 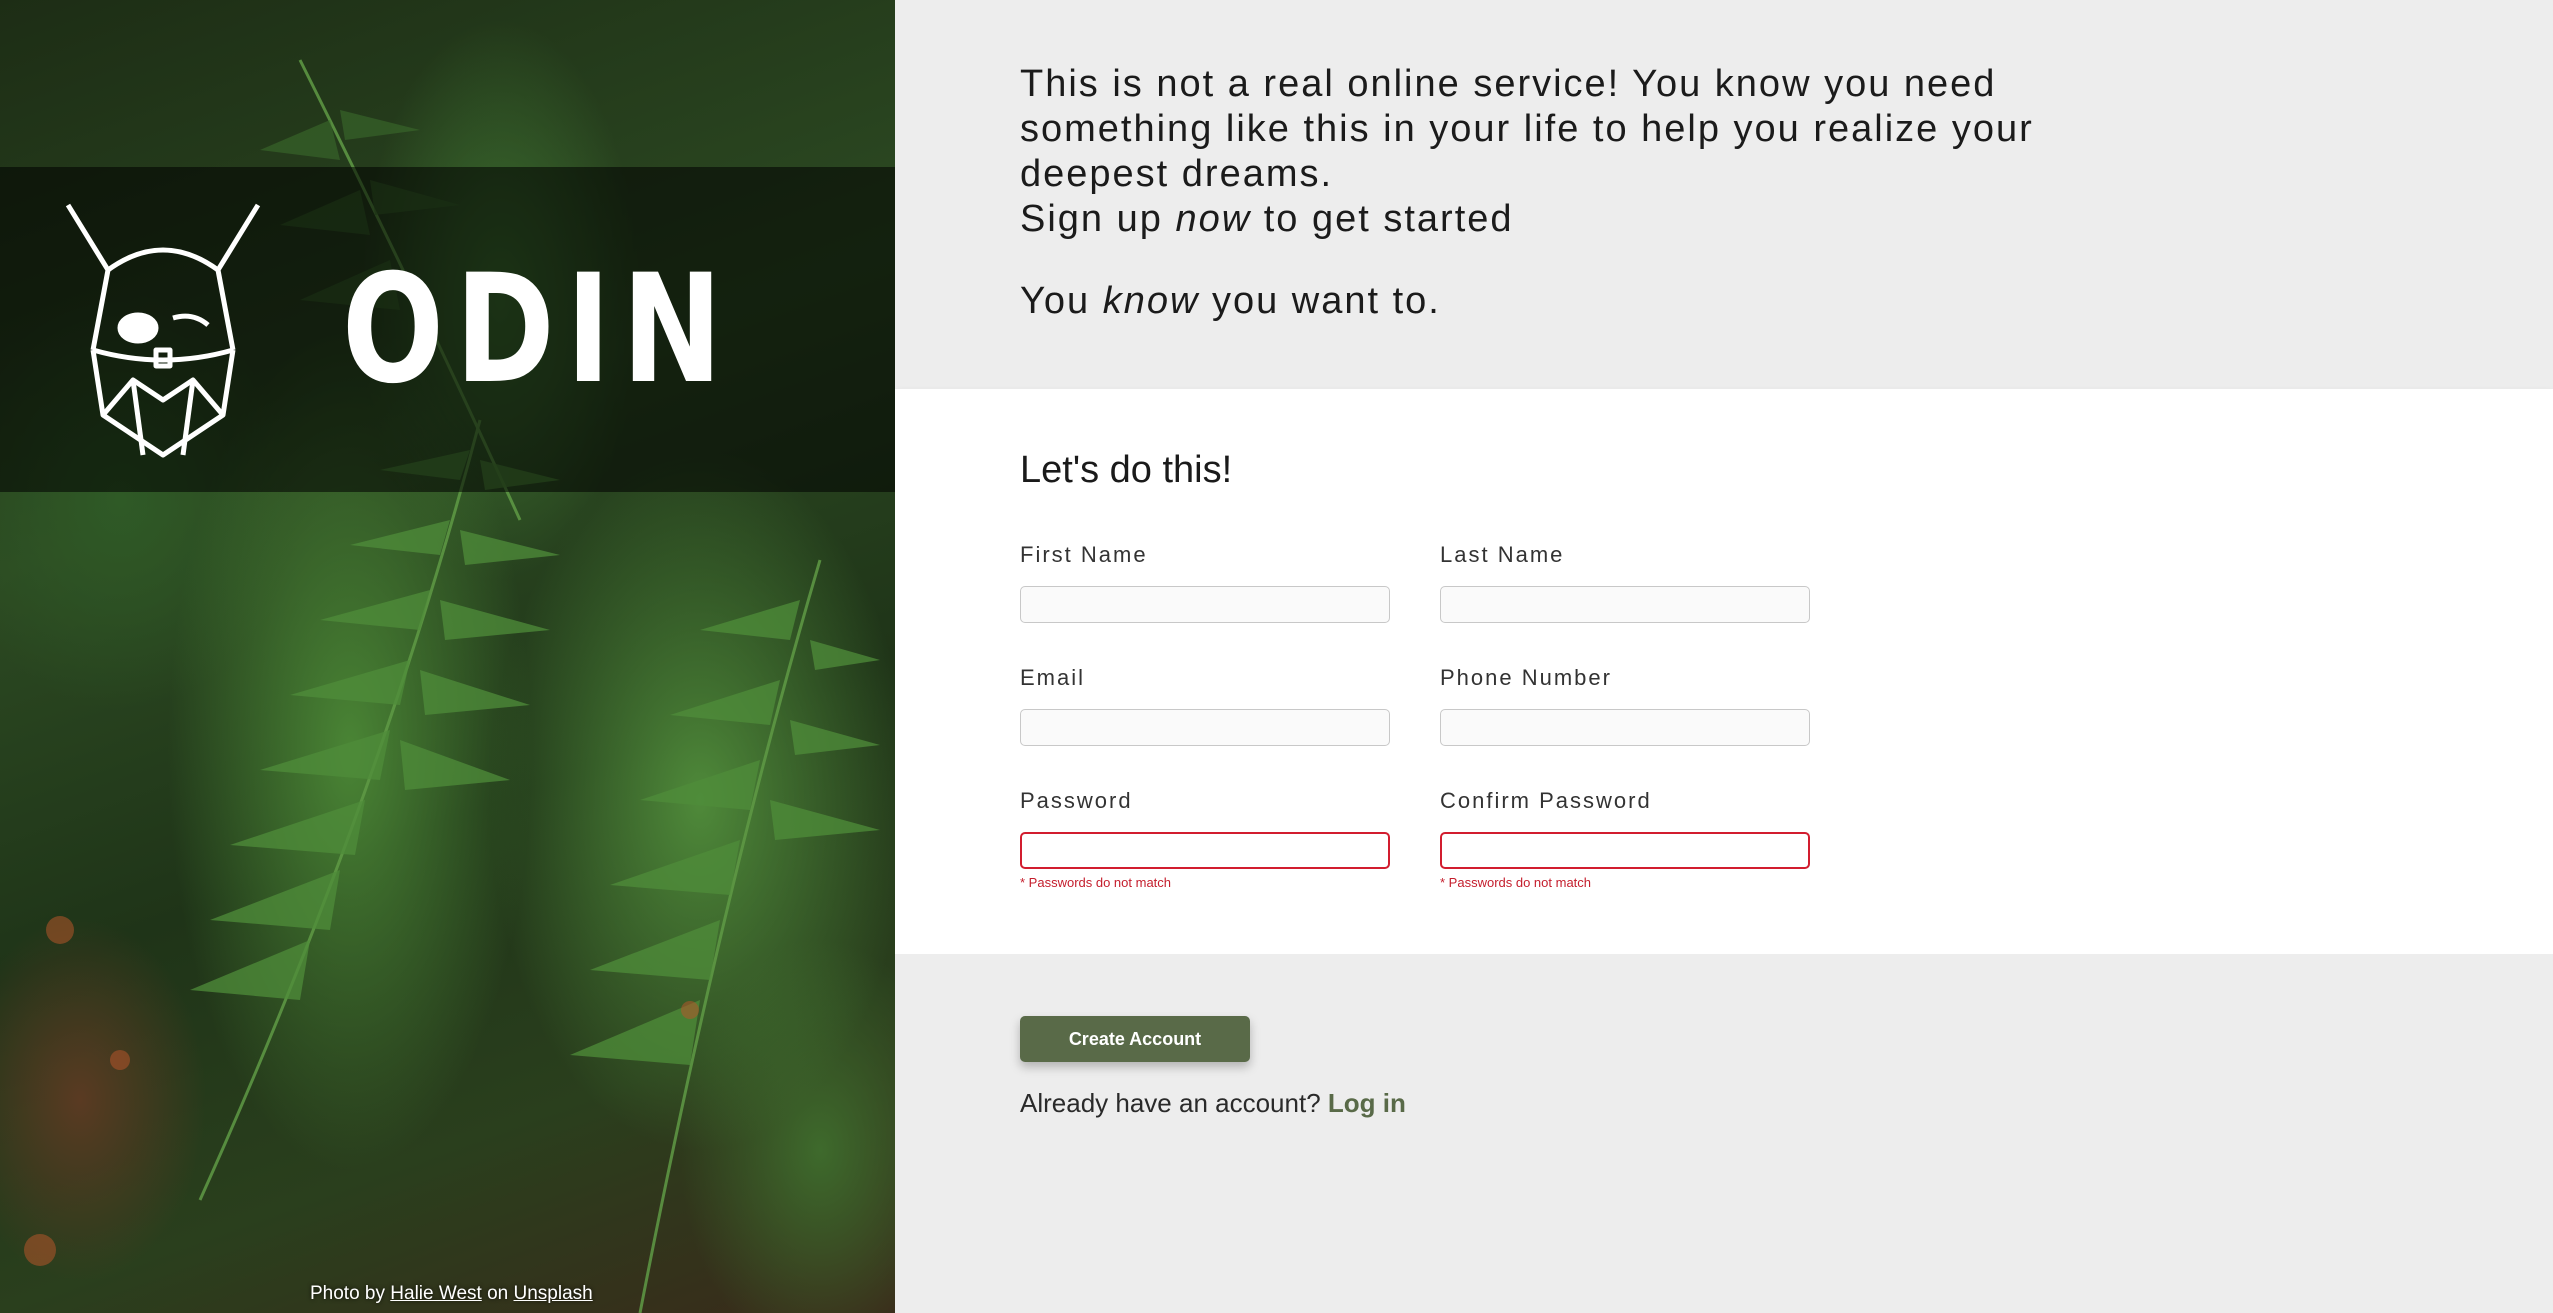 I want to click on last-name-field: Last Name, so click(x=1625, y=603).